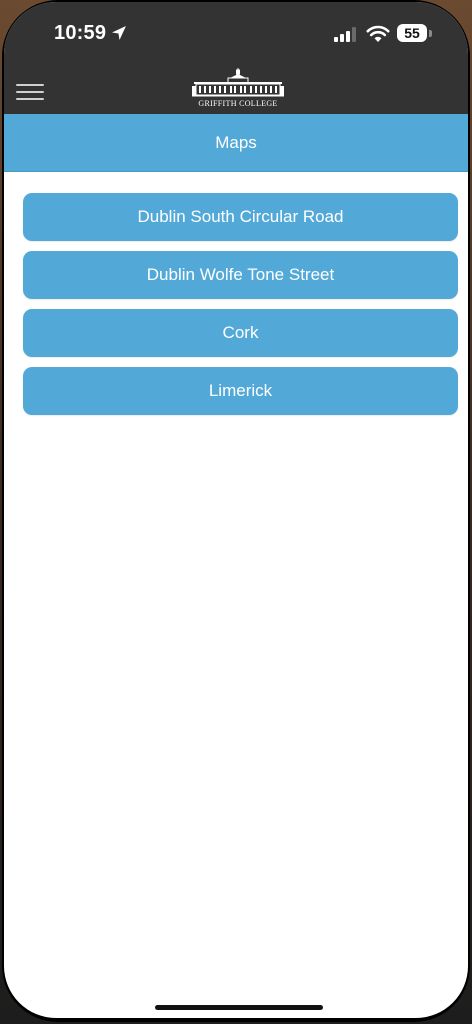 The height and width of the screenshot is (1024, 472). Describe the element at coordinates (240, 333) in the screenshot. I see `map-button-cork: Cork` at that location.